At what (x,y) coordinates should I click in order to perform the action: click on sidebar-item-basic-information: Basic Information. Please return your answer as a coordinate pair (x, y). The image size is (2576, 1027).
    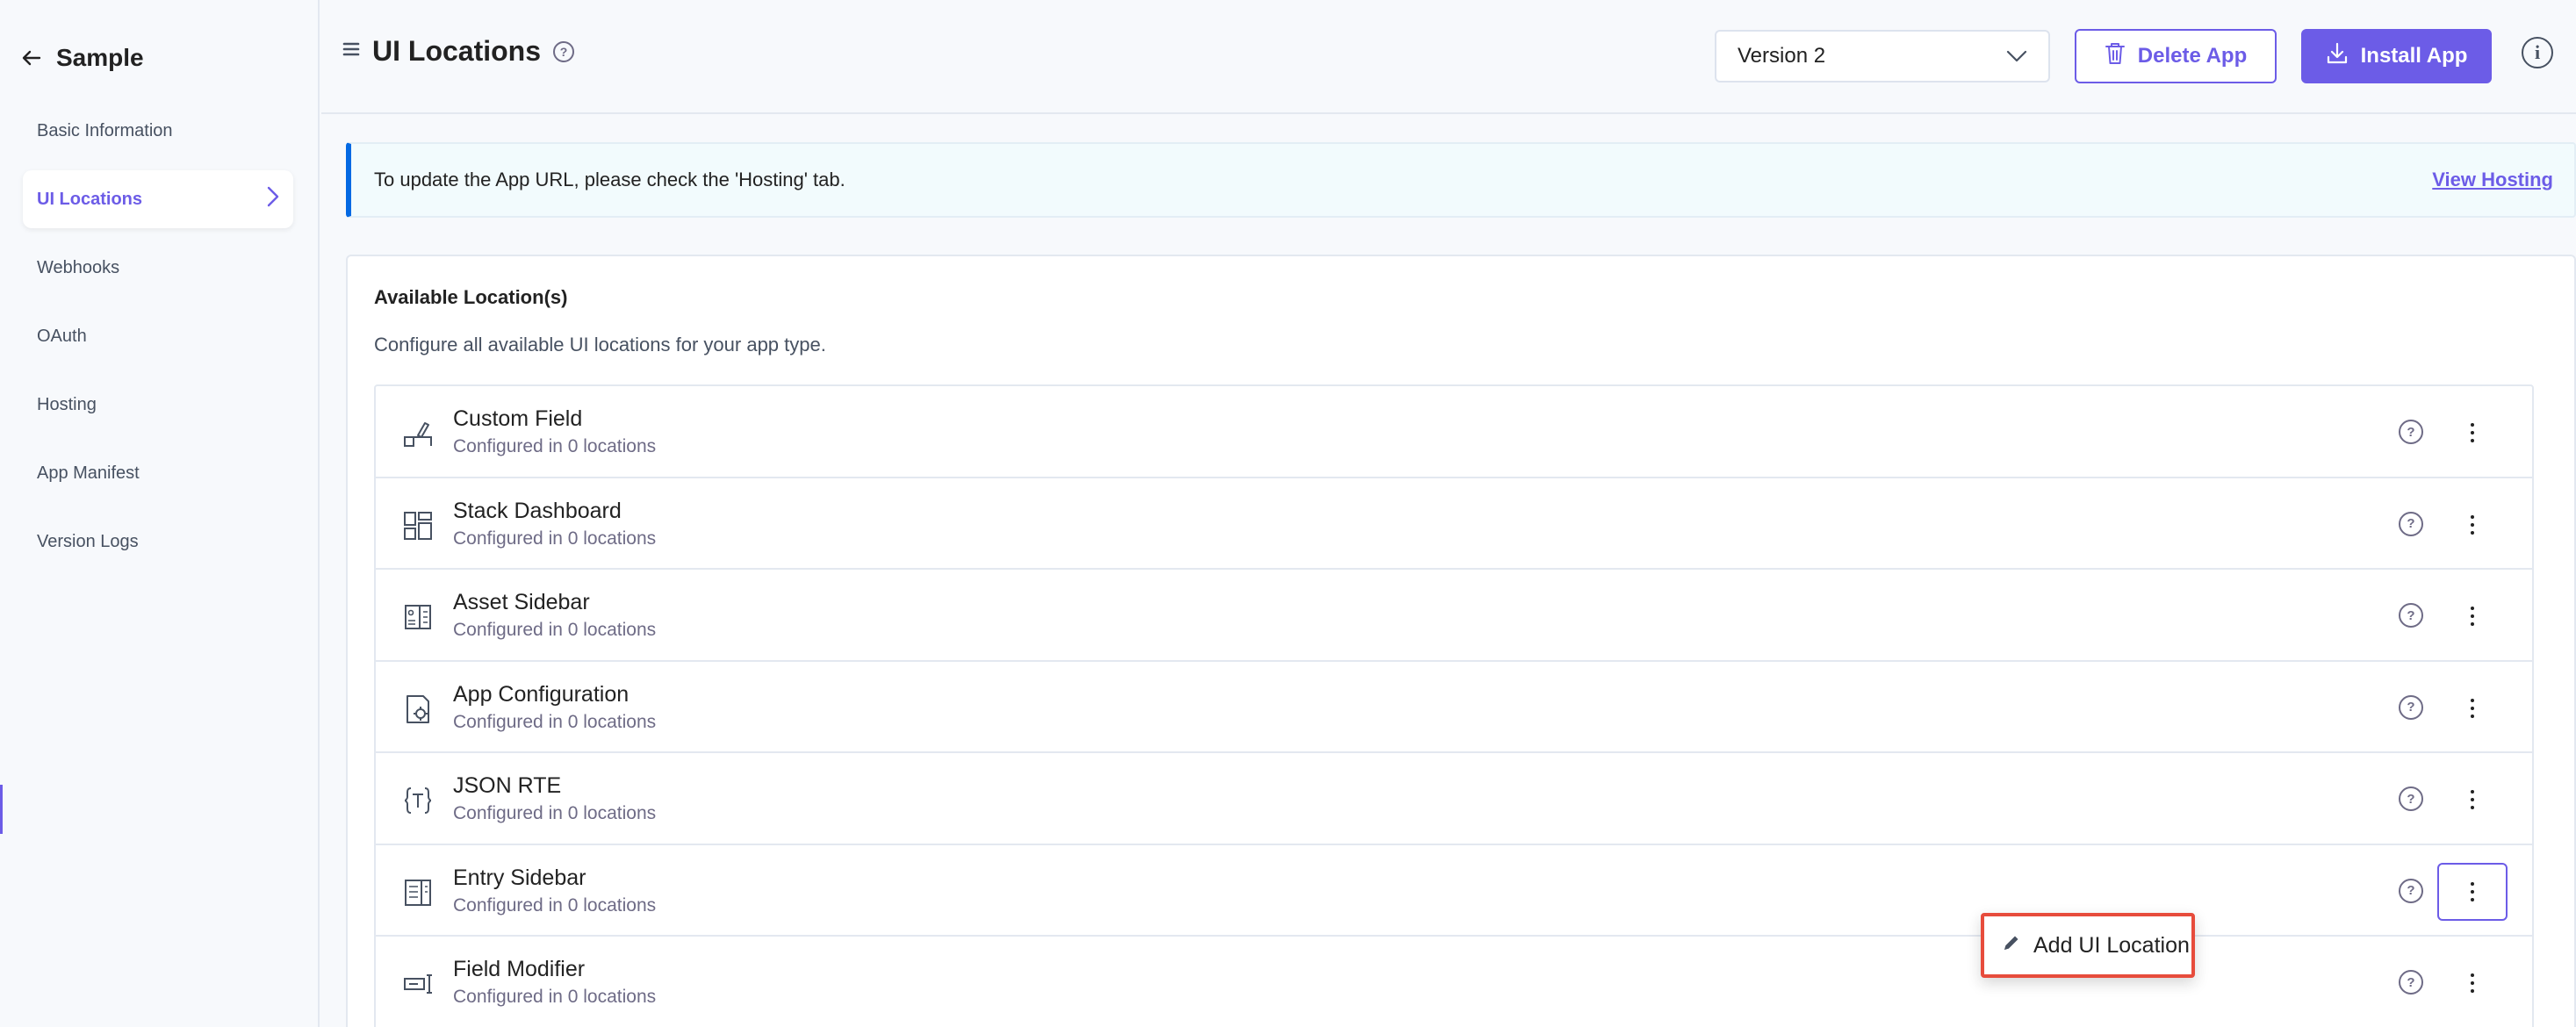
    Looking at the image, I should click on (158, 131).